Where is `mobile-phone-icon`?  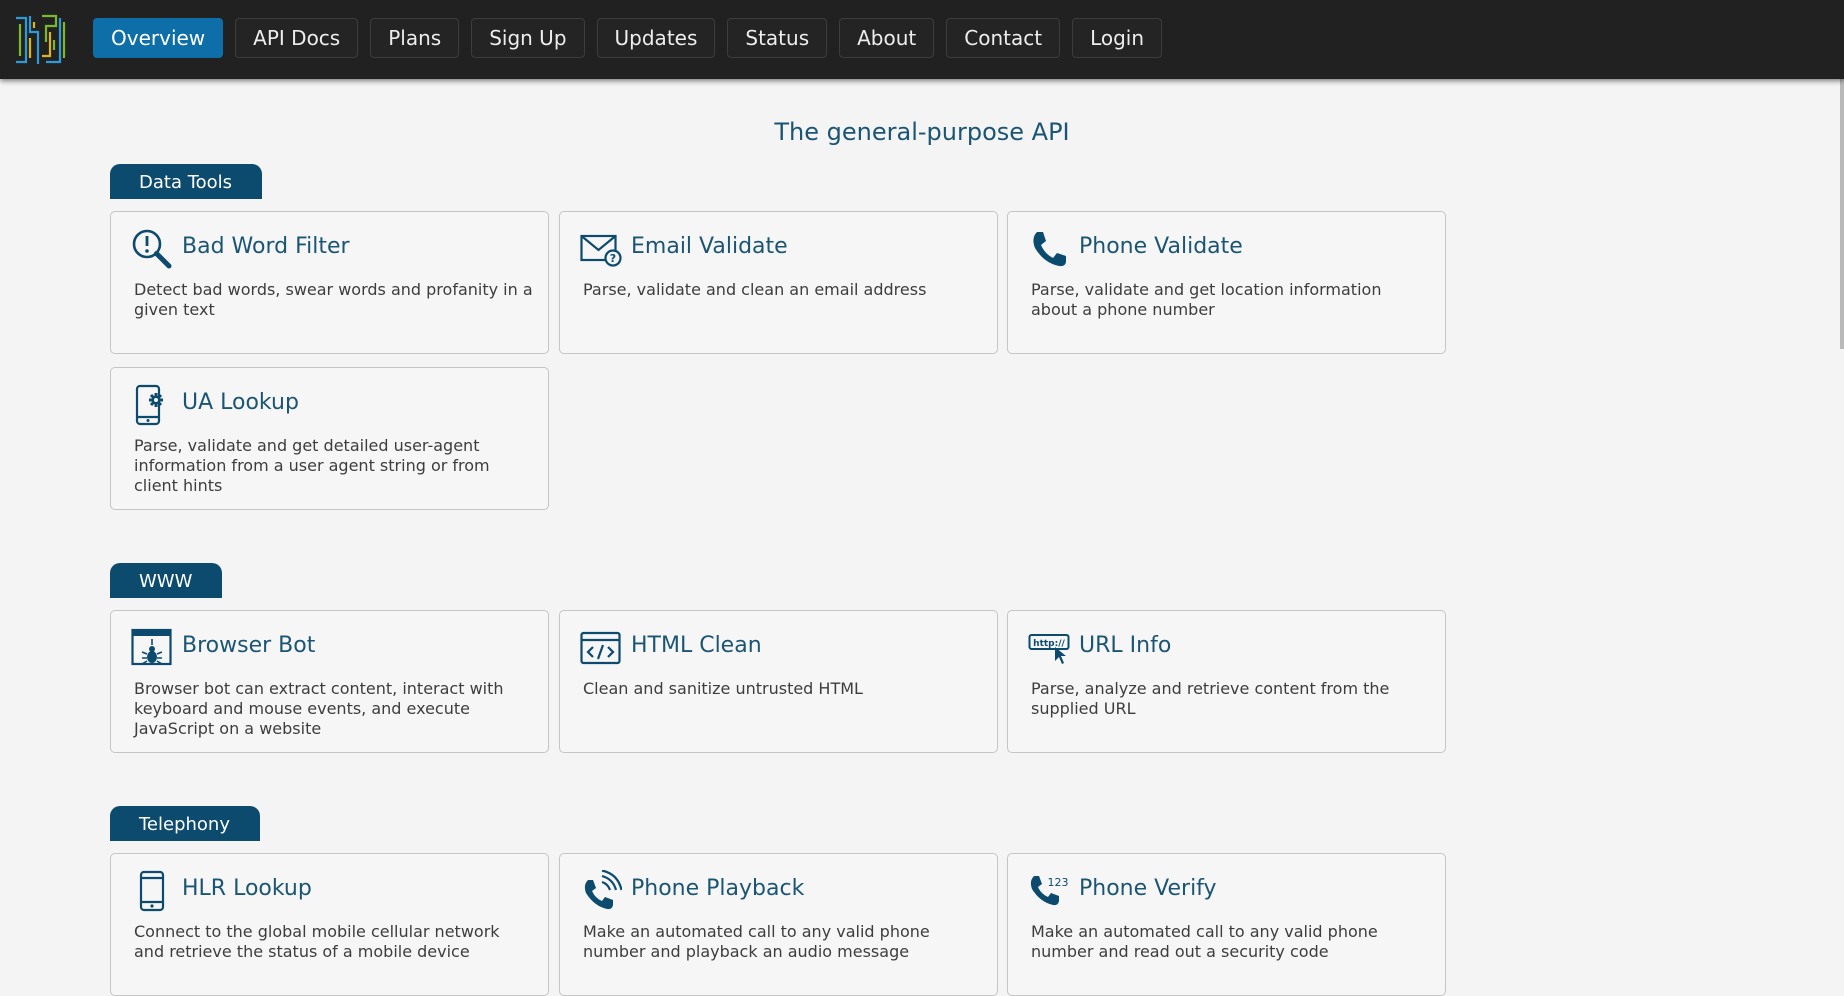
mobile-phone-icon is located at coordinates (152, 891).